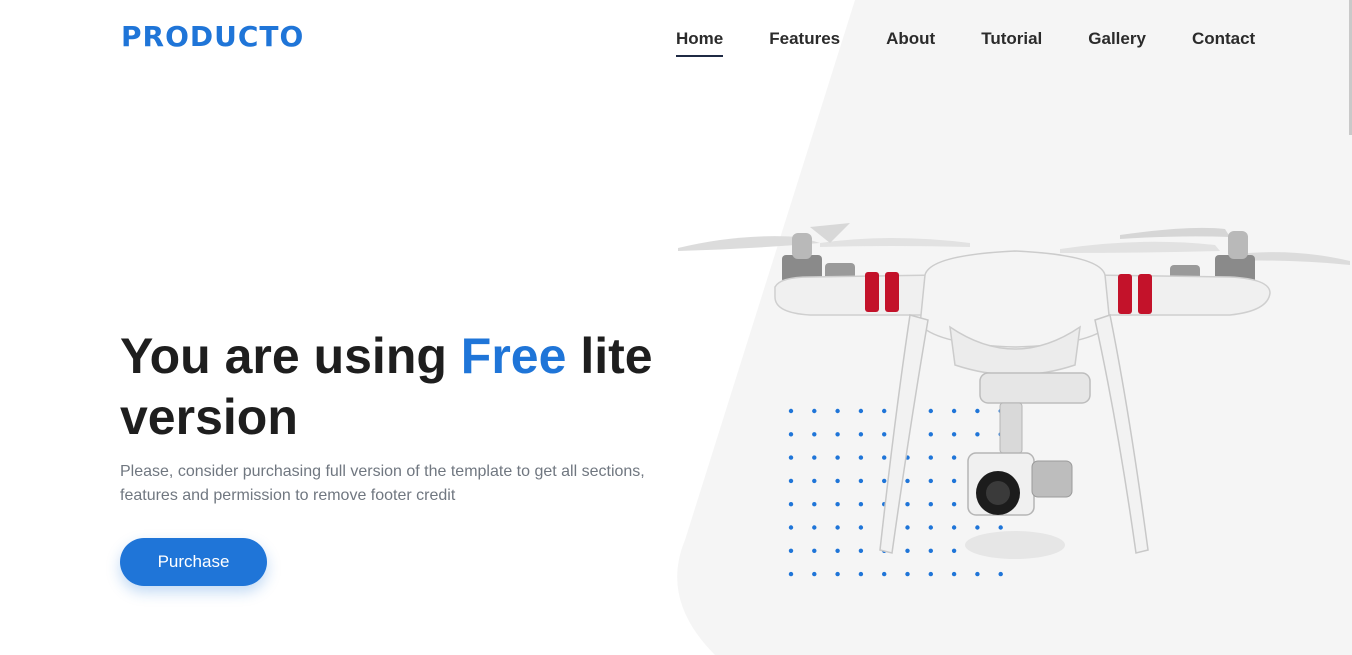  What do you see at coordinates (700, 43) in the screenshot?
I see `nav-item-home: Home` at bounding box center [700, 43].